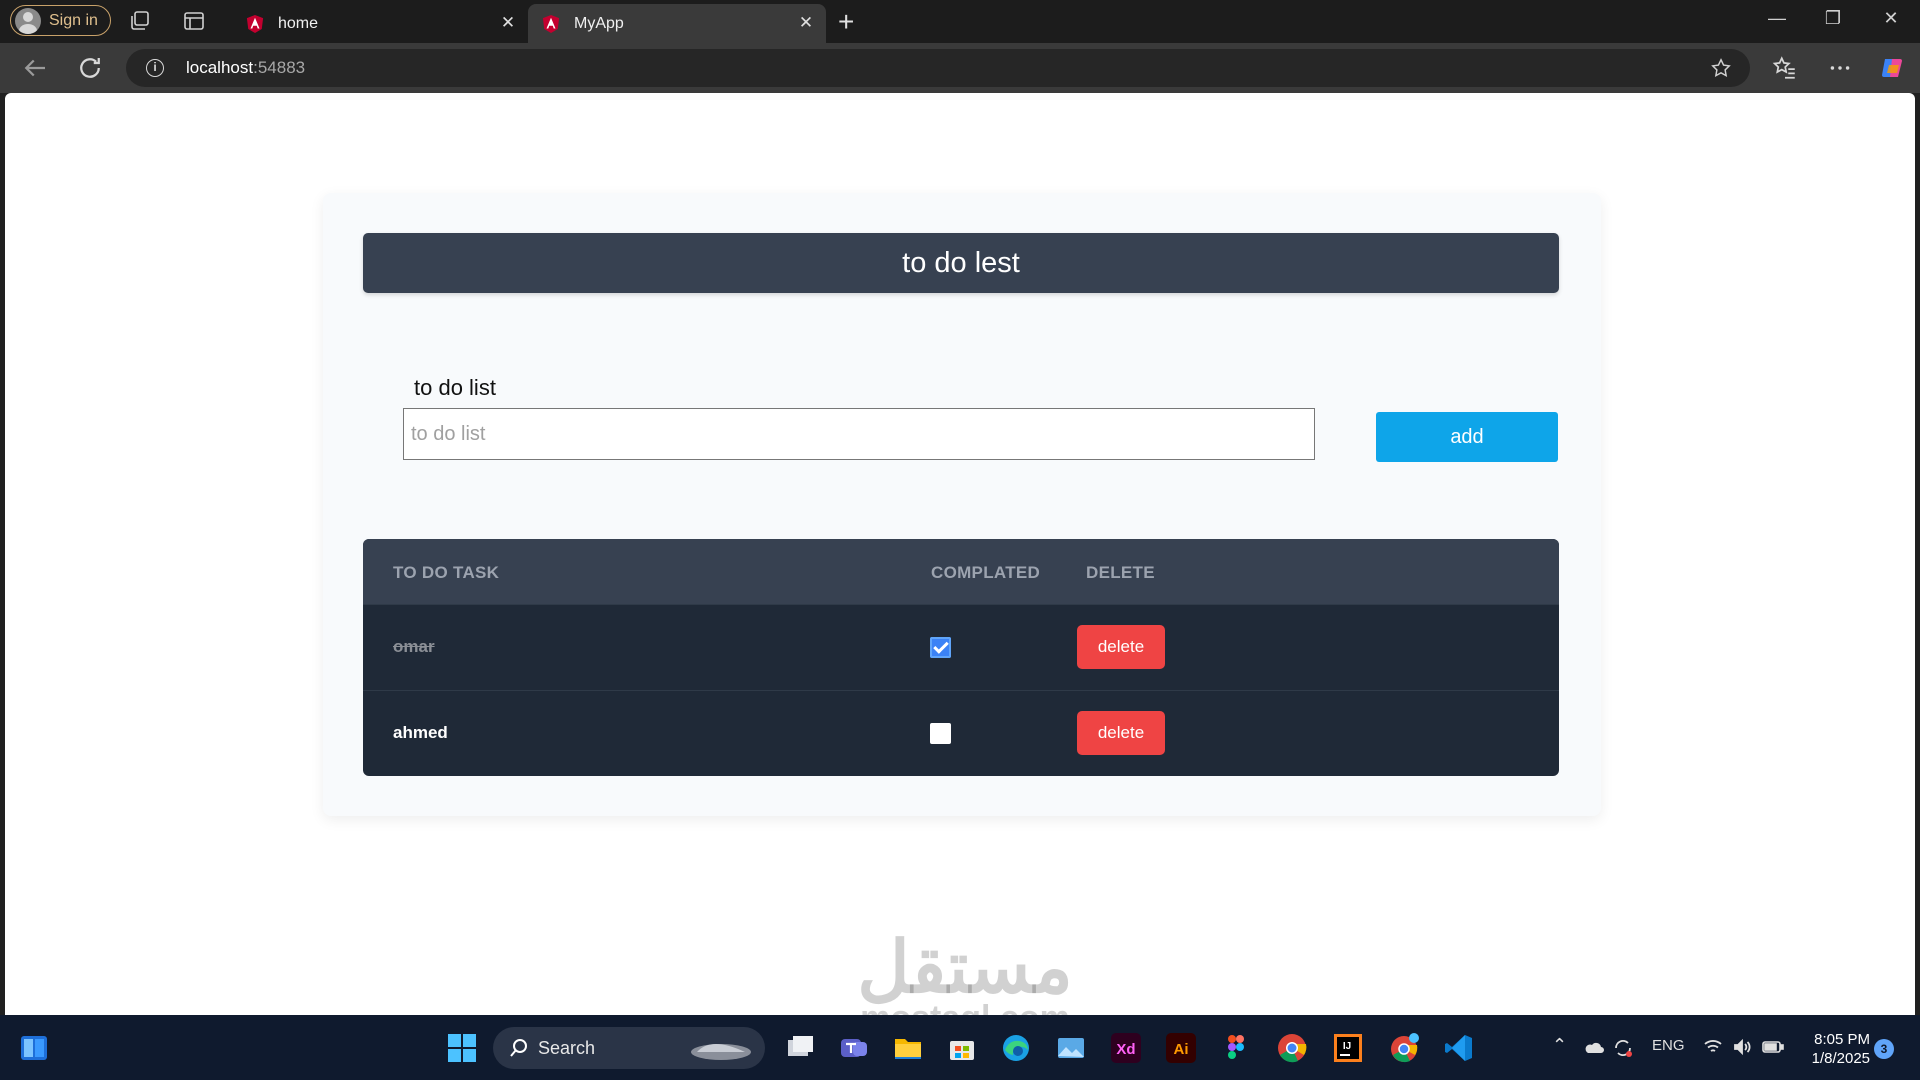 This screenshot has width=1920, height=1080. Describe the element at coordinates (961, 647) in the screenshot. I see `table-row: omar delete` at that location.